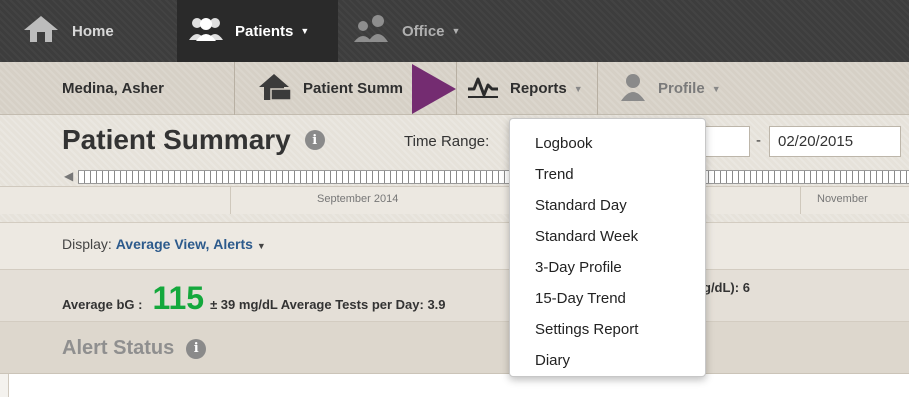  Describe the element at coordinates (87, 244) in the screenshot. I see `display-prefix: Display:` at that location.